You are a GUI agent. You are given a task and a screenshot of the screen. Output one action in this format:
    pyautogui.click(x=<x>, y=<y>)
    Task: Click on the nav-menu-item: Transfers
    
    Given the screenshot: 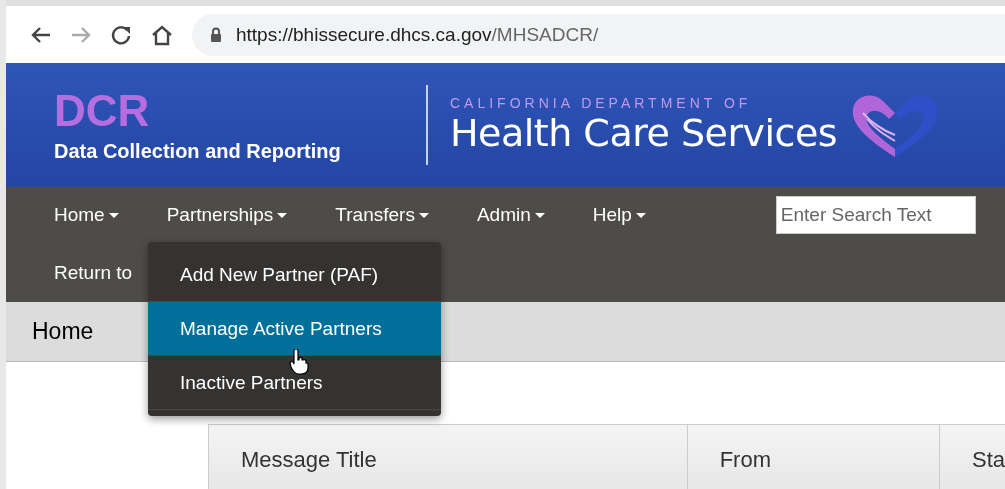 What is the action you would take?
    pyautogui.click(x=382, y=215)
    